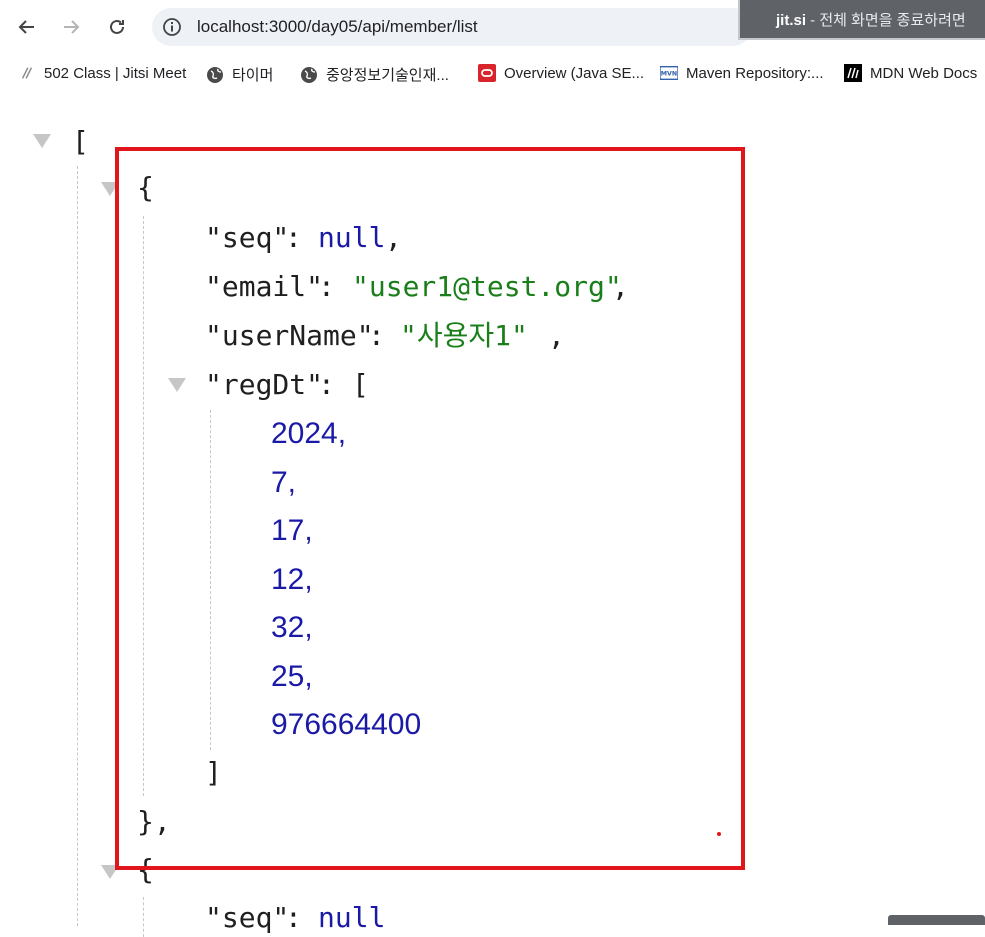 The width and height of the screenshot is (985, 937). I want to click on site-info-icon, so click(172, 27).